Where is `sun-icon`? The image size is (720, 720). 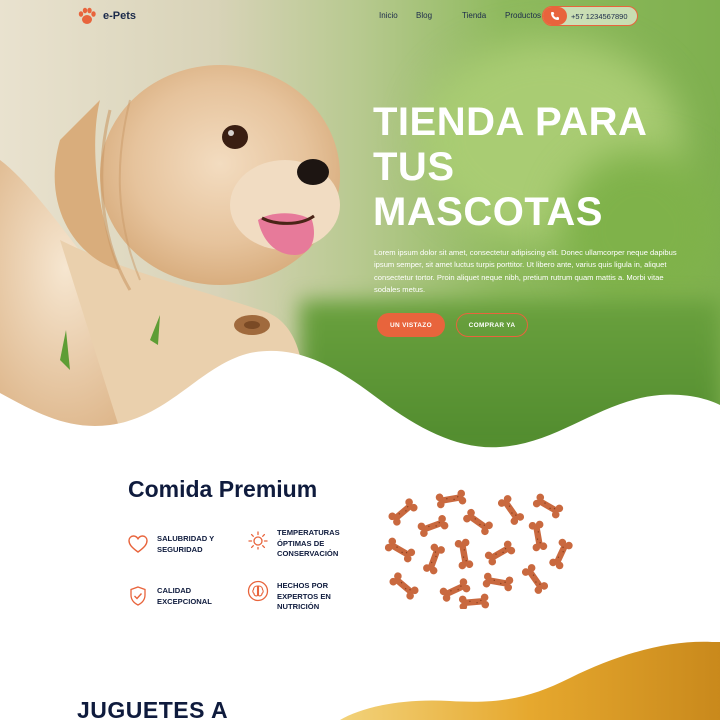
sun-icon is located at coordinates (258, 540).